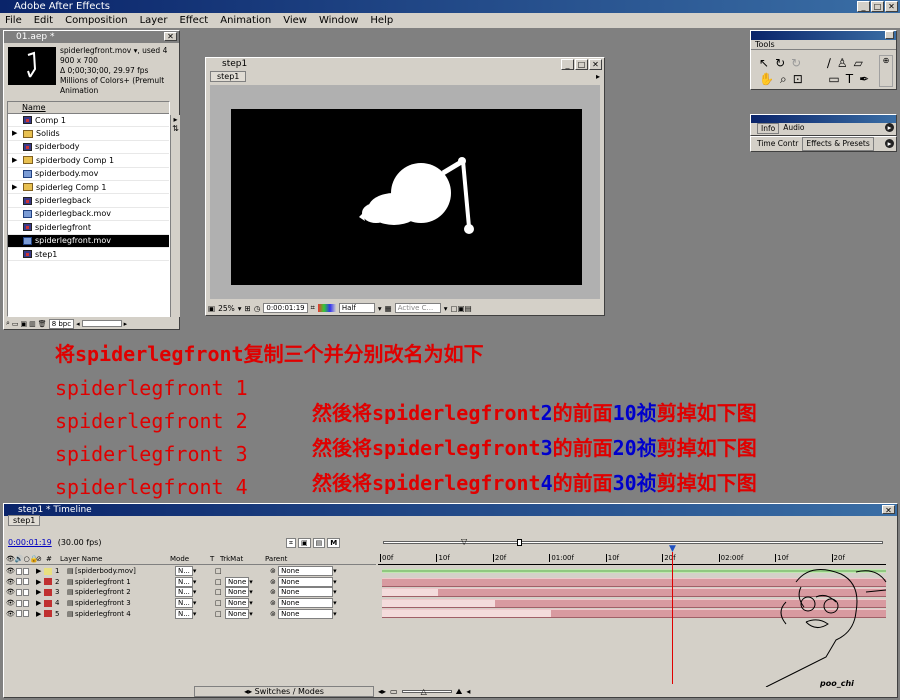  What do you see at coordinates (88, 201) in the screenshot?
I see `project-item: spiderlegback` at bounding box center [88, 201].